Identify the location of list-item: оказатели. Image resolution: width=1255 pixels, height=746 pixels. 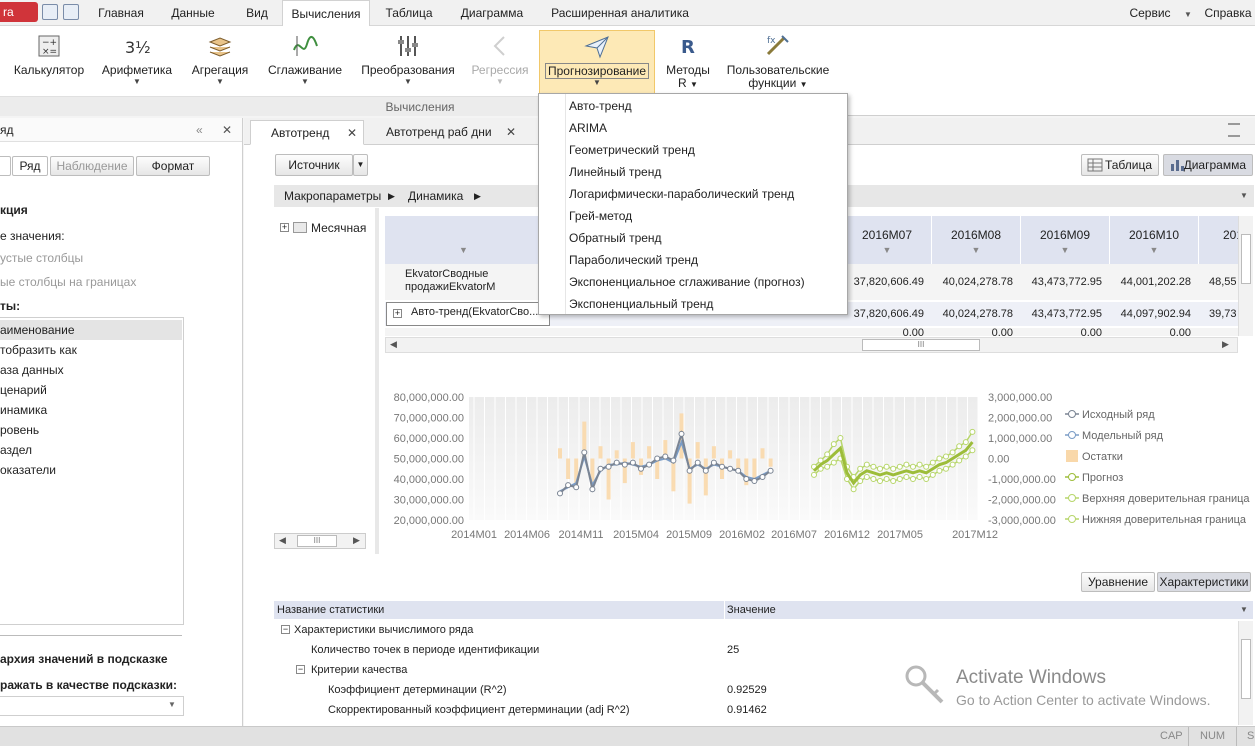
(28, 470).